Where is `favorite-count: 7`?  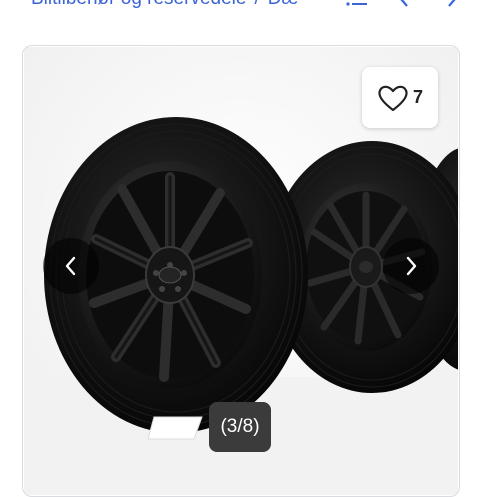 favorite-count: 7 is located at coordinates (417, 97).